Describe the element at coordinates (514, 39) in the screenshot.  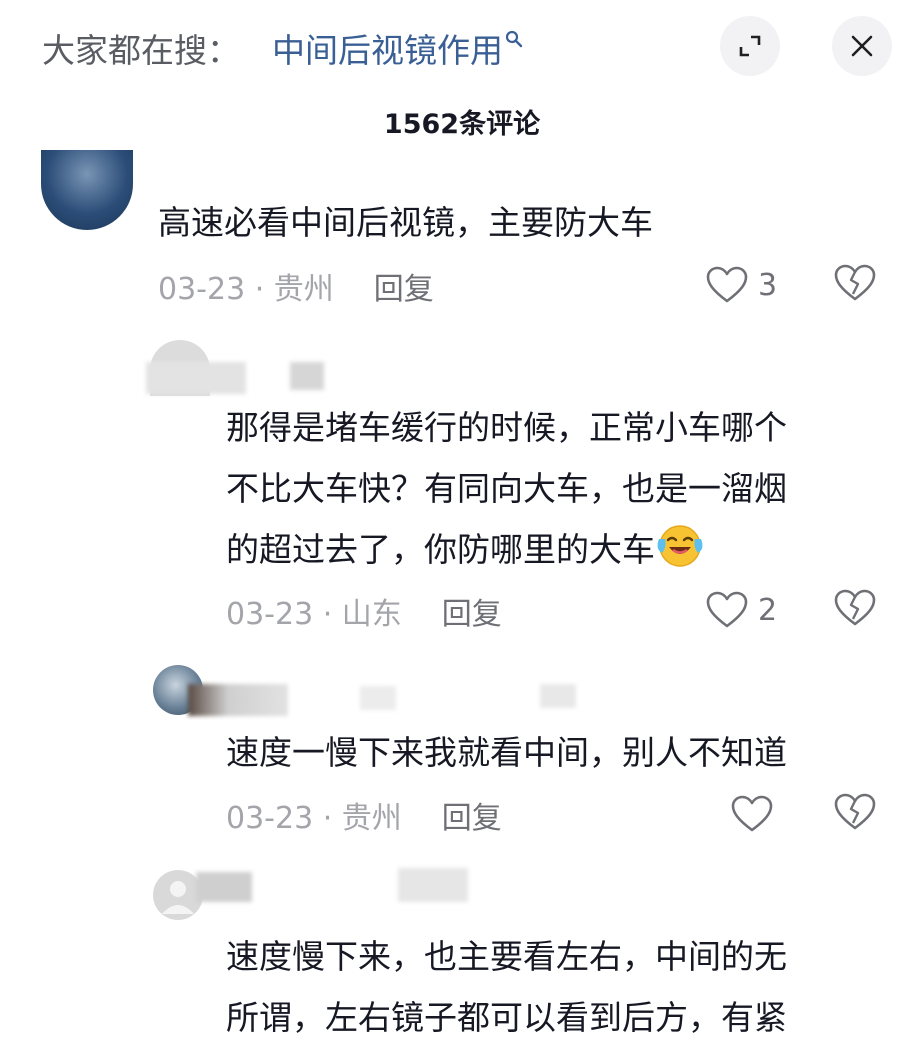
I see `search-icon` at that location.